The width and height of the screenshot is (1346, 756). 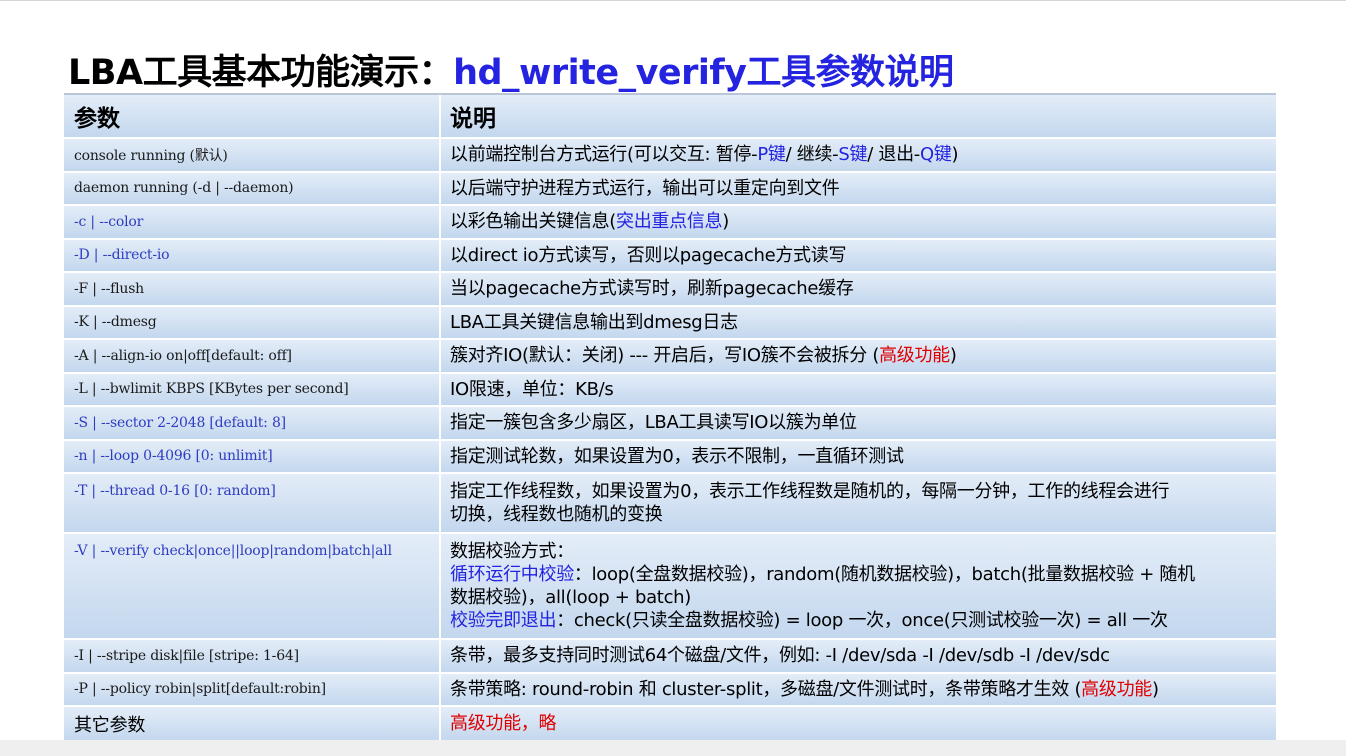 What do you see at coordinates (180, 422) in the screenshot?
I see `param-cell: -S | --sector 2-2048 [default: 8]` at bounding box center [180, 422].